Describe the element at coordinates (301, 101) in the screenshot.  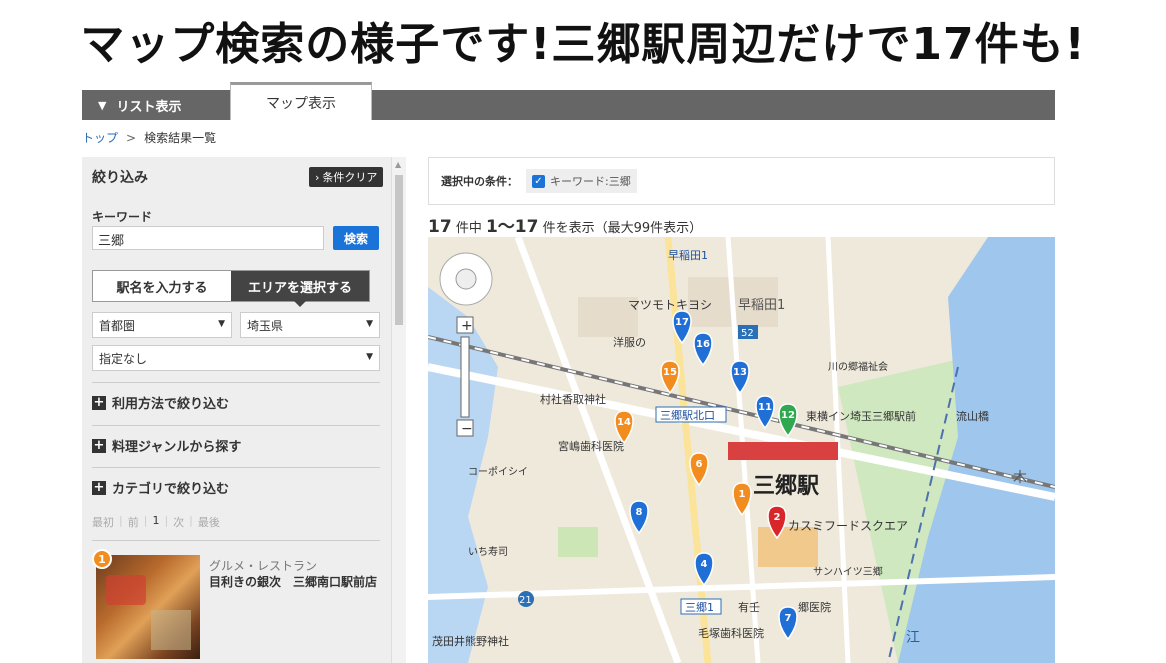
I see `tab-map-view: マップ表示` at that location.